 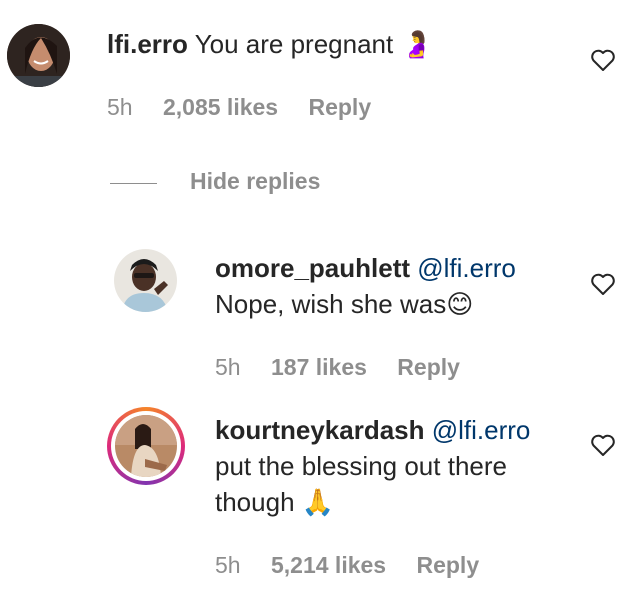 I want to click on comment-meta: 5h 2,085 likes Reply, so click(x=251, y=107).